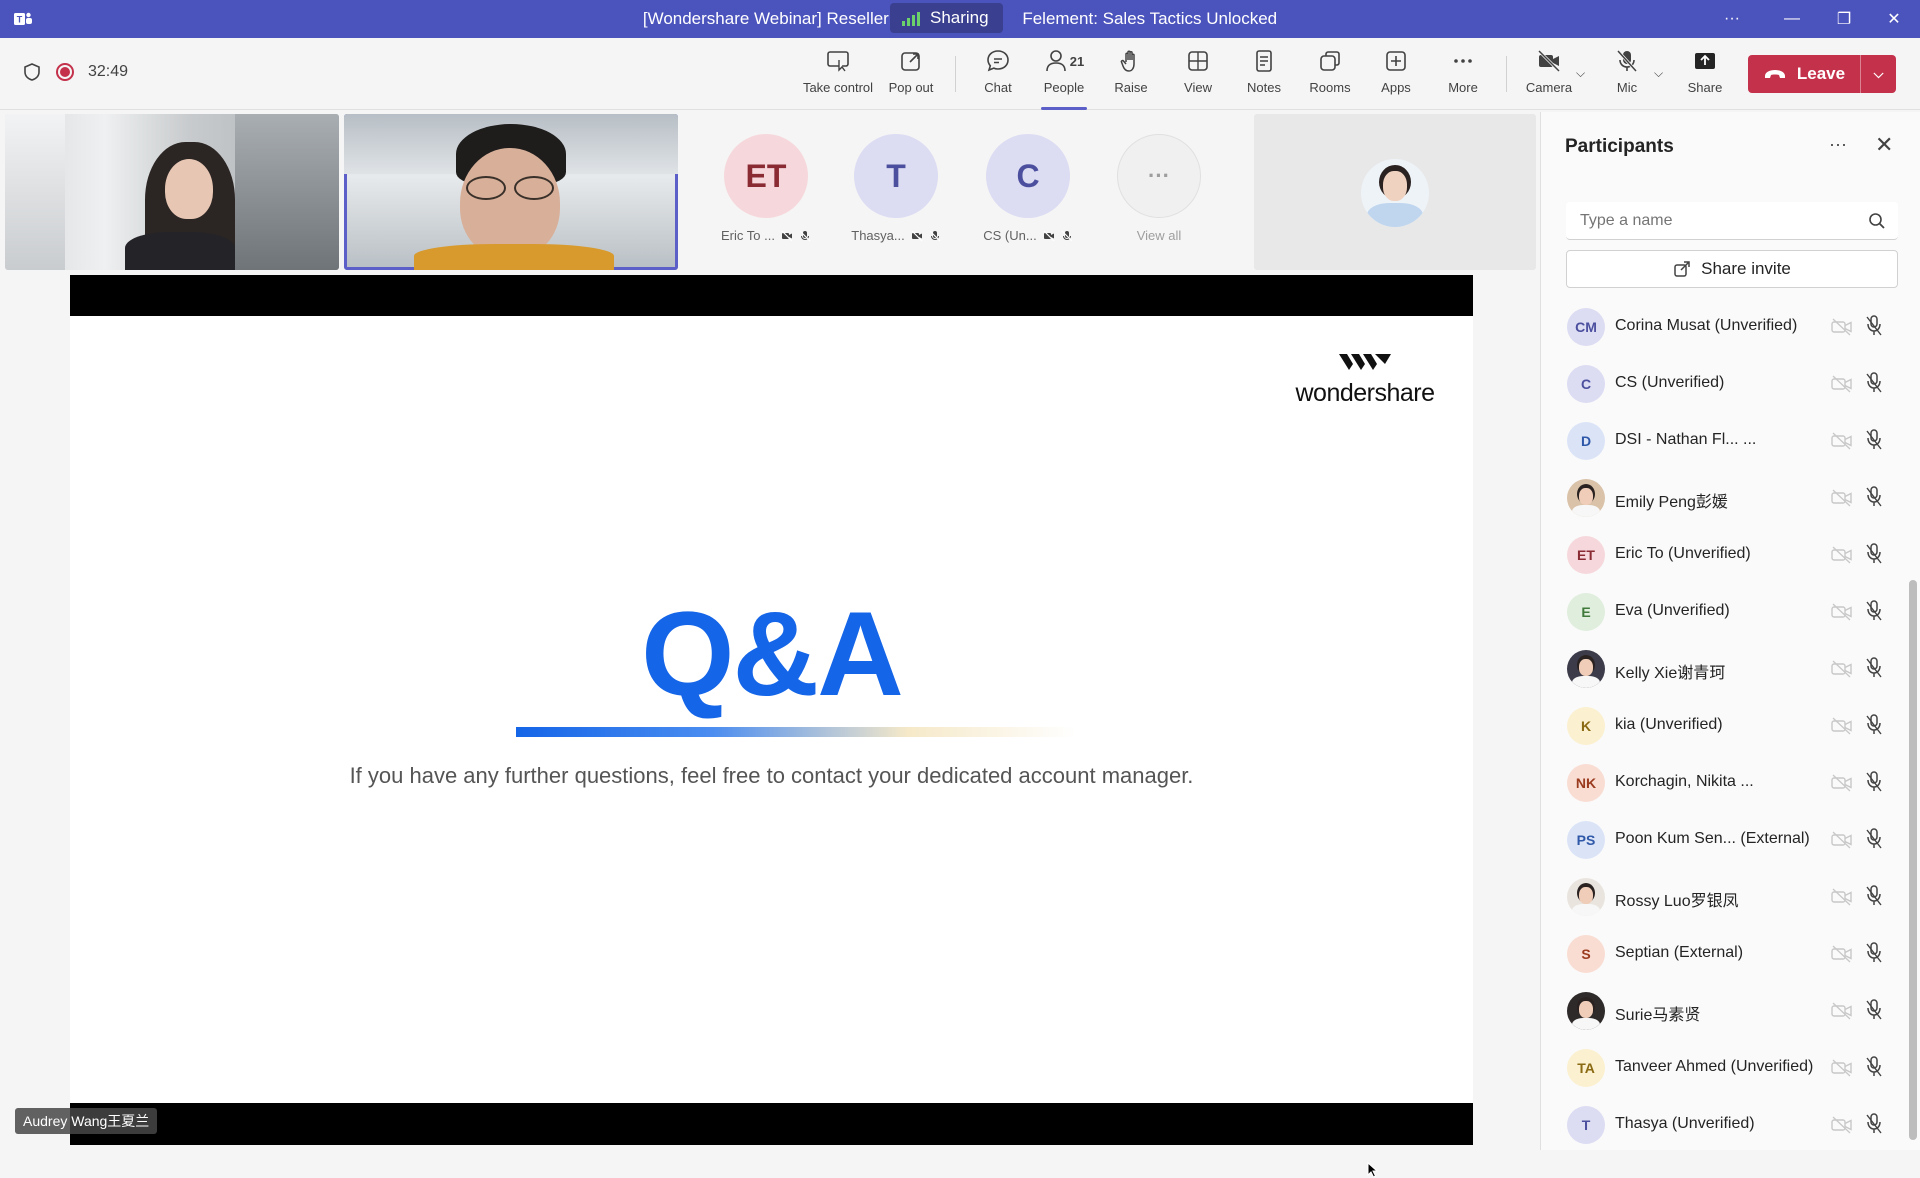 This screenshot has height=1178, width=1920. Describe the element at coordinates (1330, 76) in the screenshot. I see `rooms-button: Rooms` at that location.